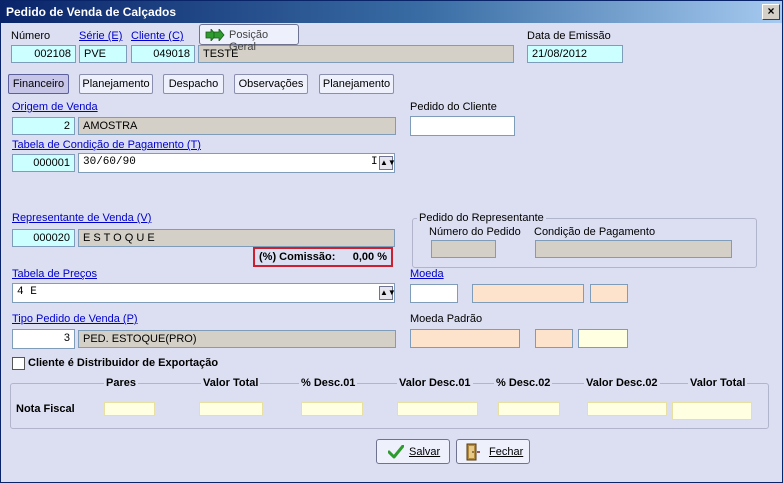 This screenshot has width=783, height=483. Describe the element at coordinates (163, 54) in the screenshot. I see `cliente-code-field: 049018` at that location.